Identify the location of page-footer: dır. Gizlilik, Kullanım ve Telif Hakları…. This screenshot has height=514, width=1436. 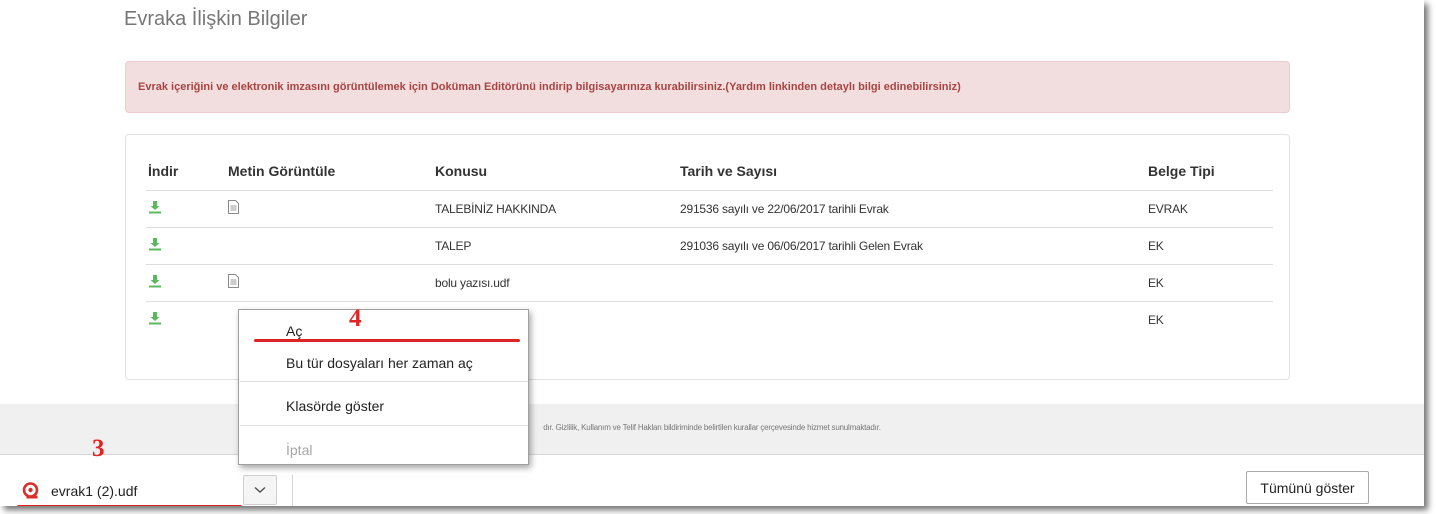
(712, 429).